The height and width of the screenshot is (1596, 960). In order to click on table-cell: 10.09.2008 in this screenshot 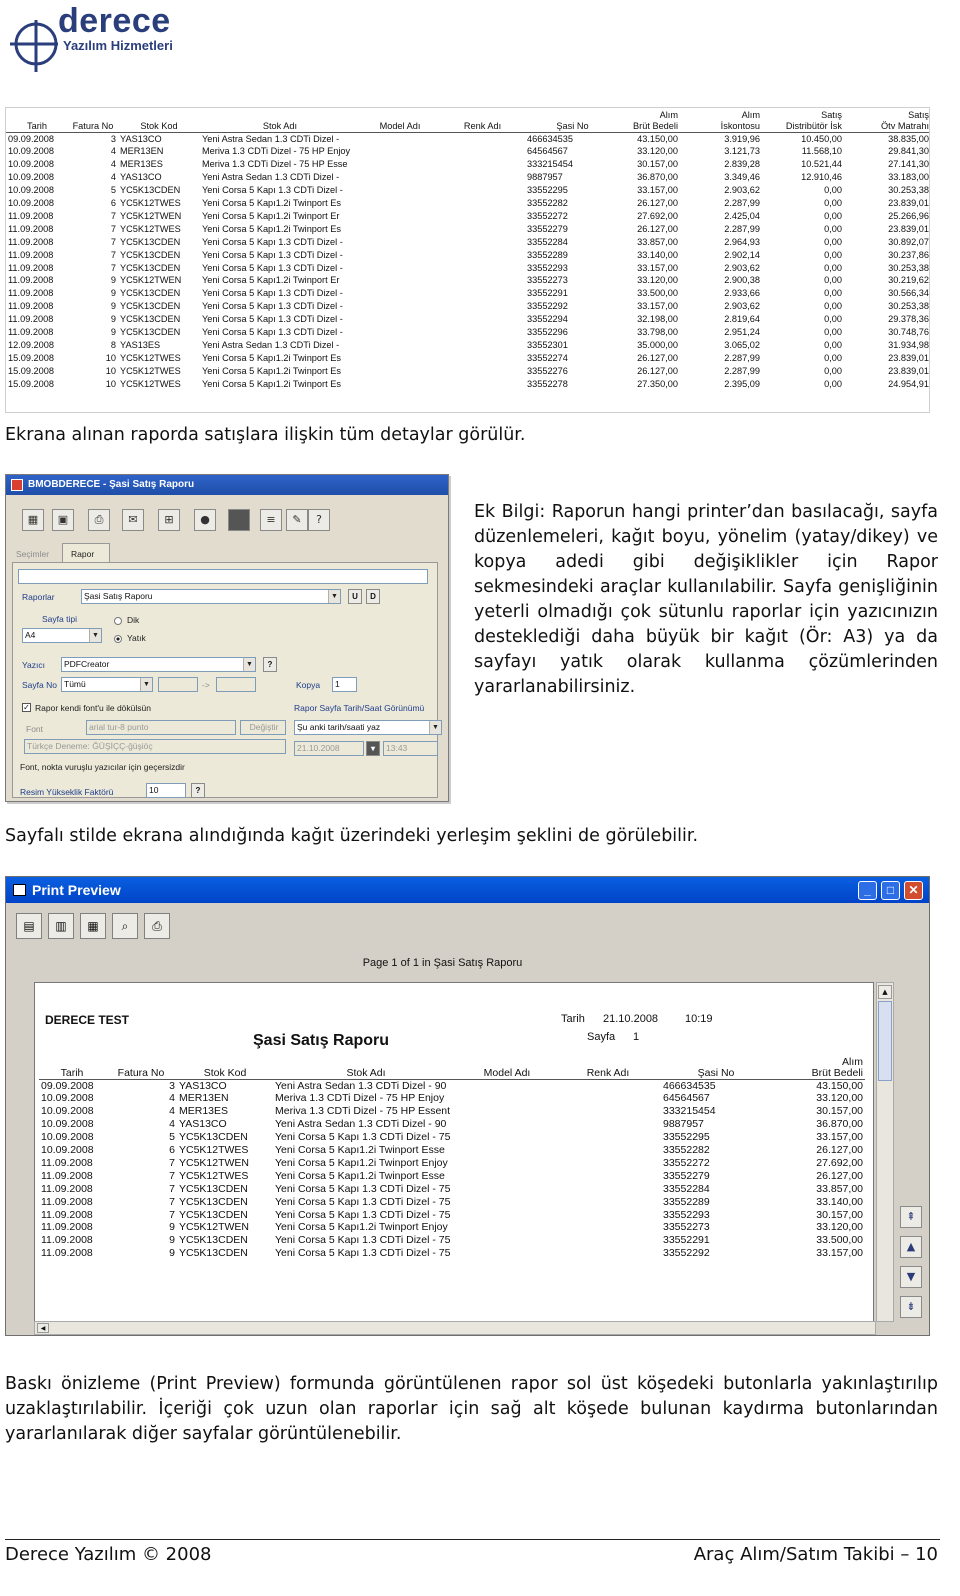, I will do `click(67, 1137)`.